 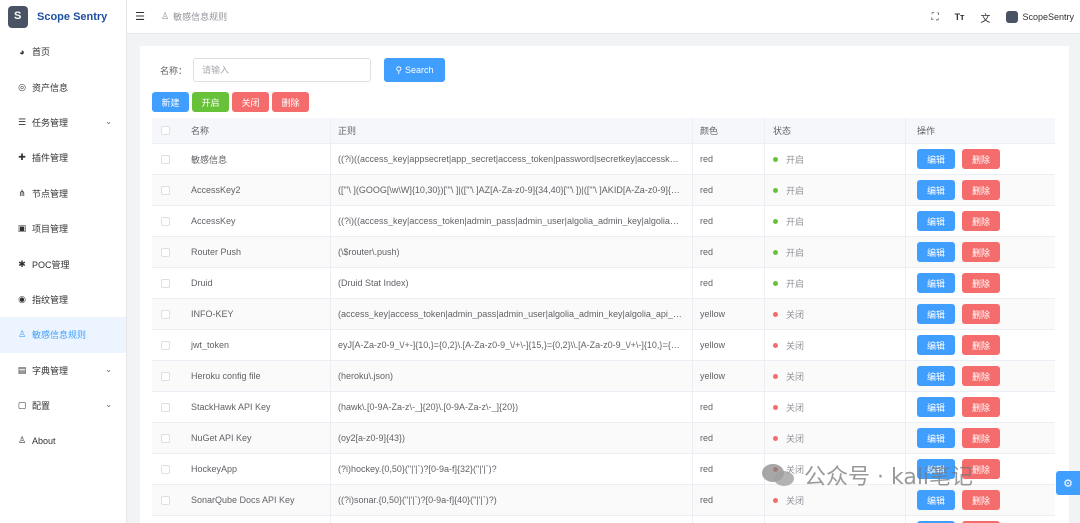 I want to click on app-title: Scope Sentry, so click(x=72, y=17).